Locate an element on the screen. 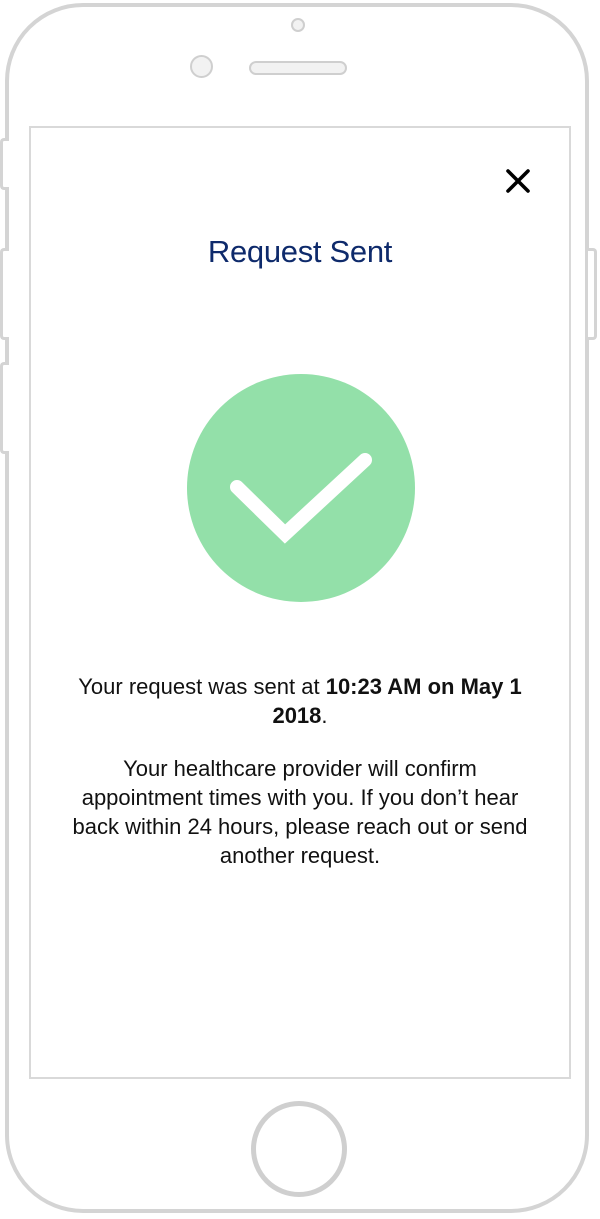  checkmark-icon is located at coordinates (301, 498).